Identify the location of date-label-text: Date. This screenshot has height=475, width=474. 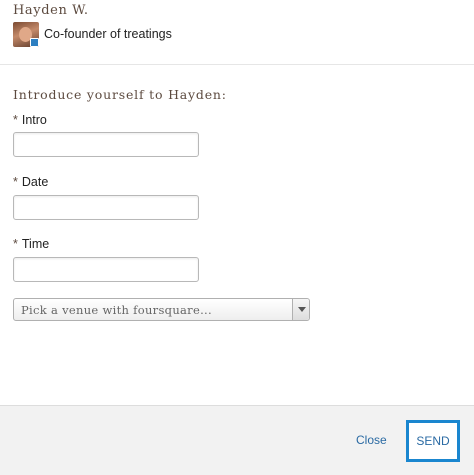
(35, 182).